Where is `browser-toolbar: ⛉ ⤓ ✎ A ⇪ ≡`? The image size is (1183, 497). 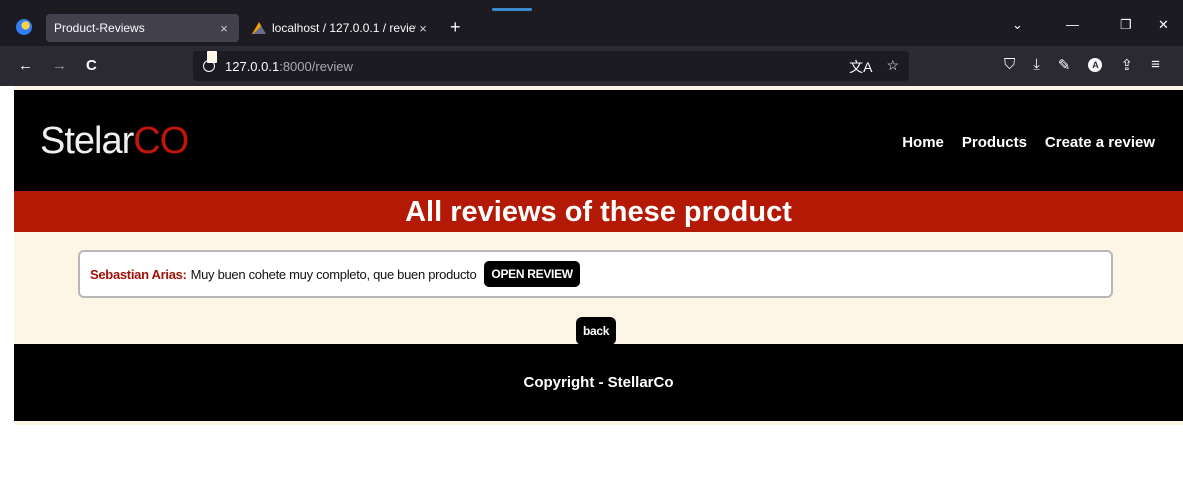 browser-toolbar: ⛉ ⤓ ✎ A ⇪ ≡ is located at coordinates (1082, 65).